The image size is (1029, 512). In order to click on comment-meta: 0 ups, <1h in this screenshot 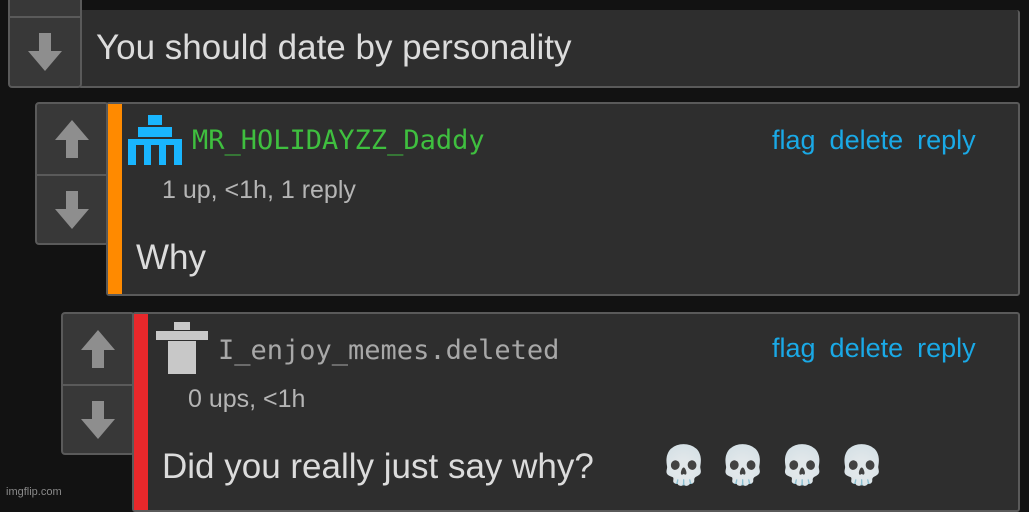, I will do `click(247, 399)`.